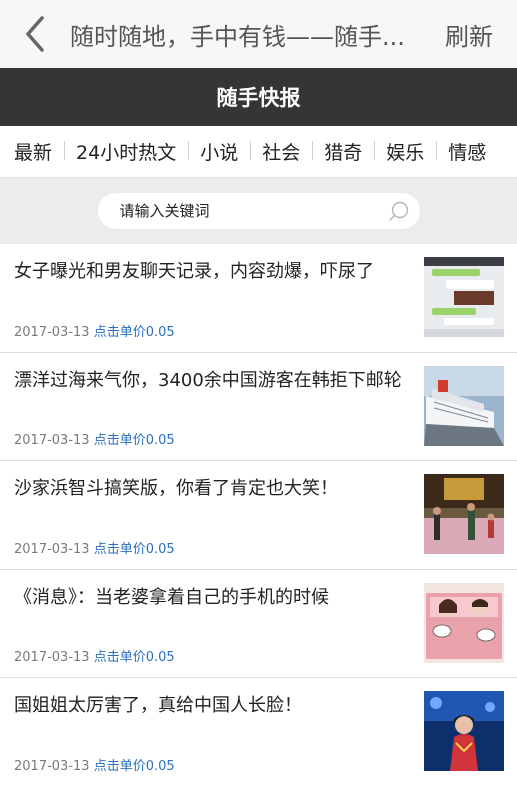 The width and height of the screenshot is (517, 785). Describe the element at coordinates (464, 731) in the screenshot. I see `singer-stage-thumbnail` at that location.